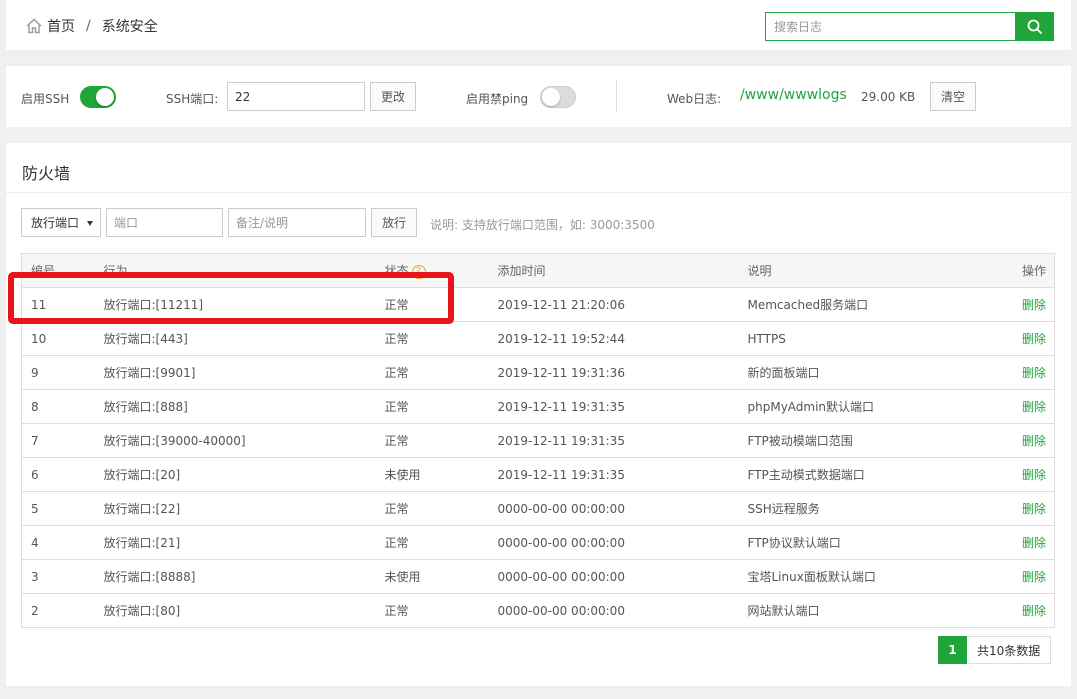 The width and height of the screenshot is (1077, 699). Describe the element at coordinates (91, 26) in the screenshot. I see `breadcrumb: 首页 / 系统安全` at that location.